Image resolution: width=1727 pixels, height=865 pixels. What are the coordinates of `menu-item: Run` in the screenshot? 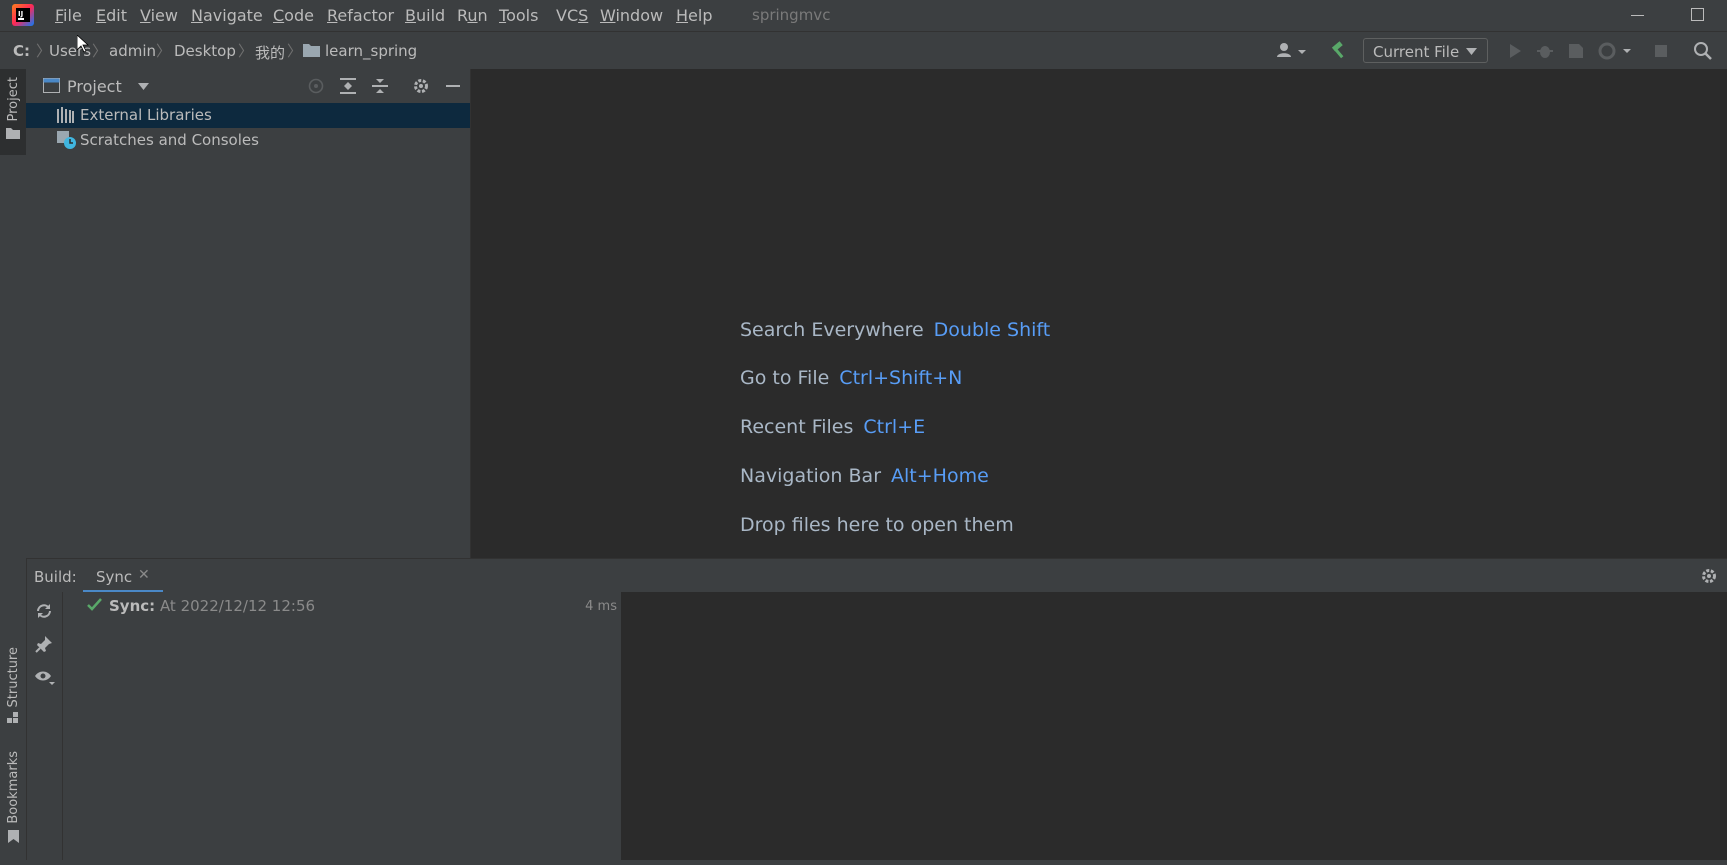 It's located at (472, 15).